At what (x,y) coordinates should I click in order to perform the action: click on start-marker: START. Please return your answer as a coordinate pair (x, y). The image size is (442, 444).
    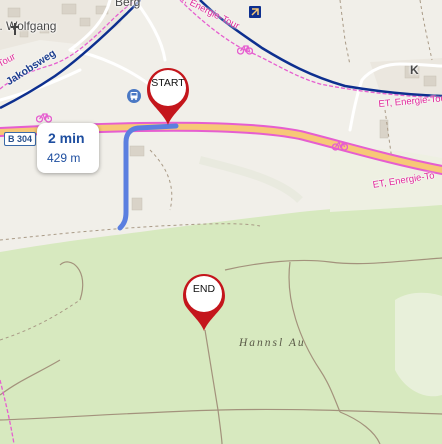
    Looking at the image, I should click on (168, 96).